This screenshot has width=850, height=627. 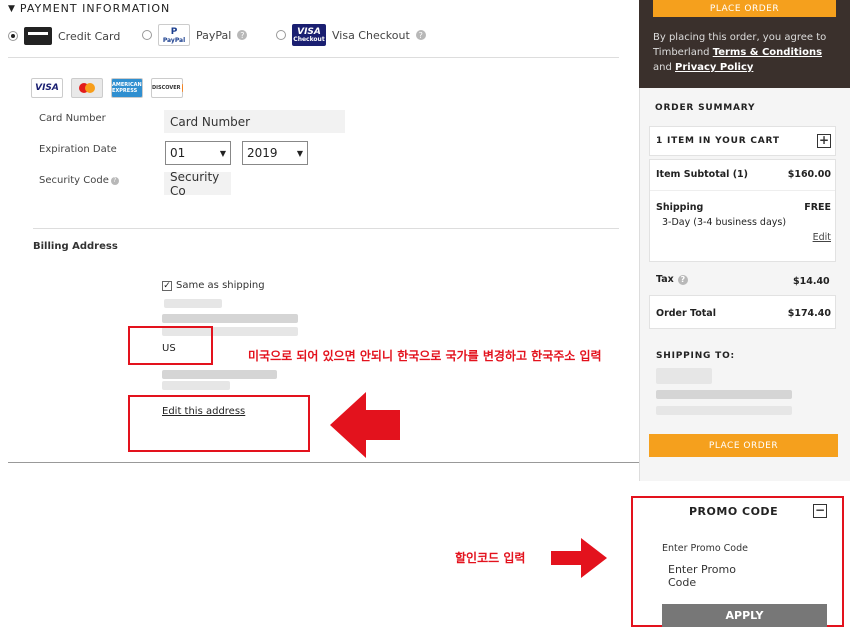 What do you see at coordinates (262, 153) in the screenshot?
I see `expiration-year-value: 2019` at bounding box center [262, 153].